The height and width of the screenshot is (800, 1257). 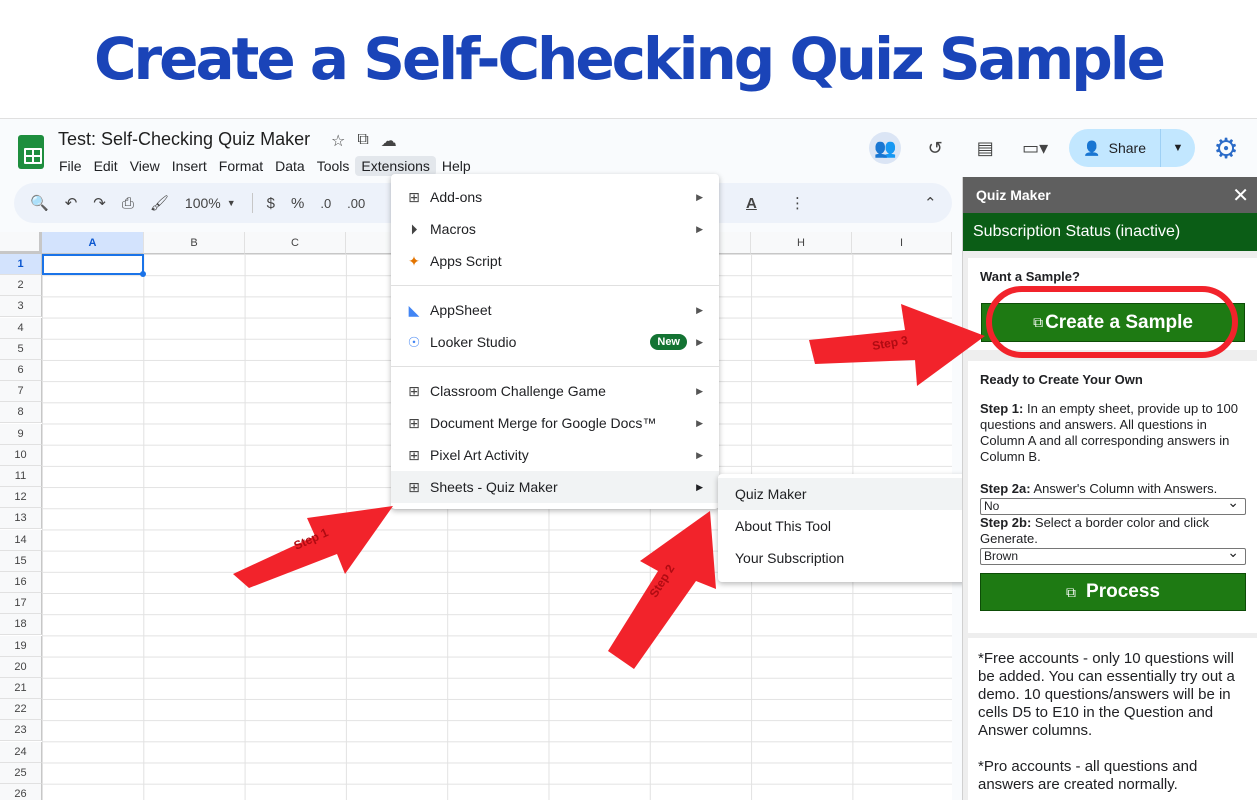 What do you see at coordinates (21, 476) in the screenshot?
I see `row-header: 11` at bounding box center [21, 476].